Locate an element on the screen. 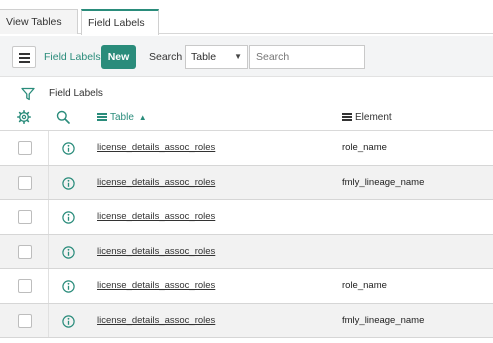 The height and width of the screenshot is (343, 493). list-toolbar: Field Labels New Search Table ▼ is located at coordinates (246, 56).